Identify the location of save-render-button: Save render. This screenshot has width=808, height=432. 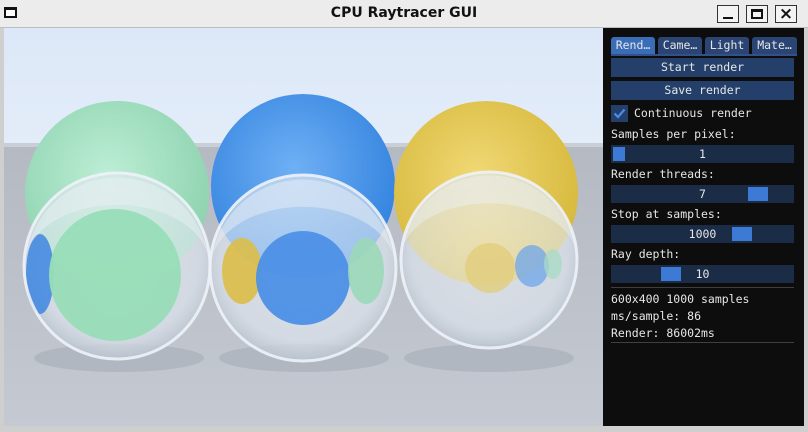
(702, 90).